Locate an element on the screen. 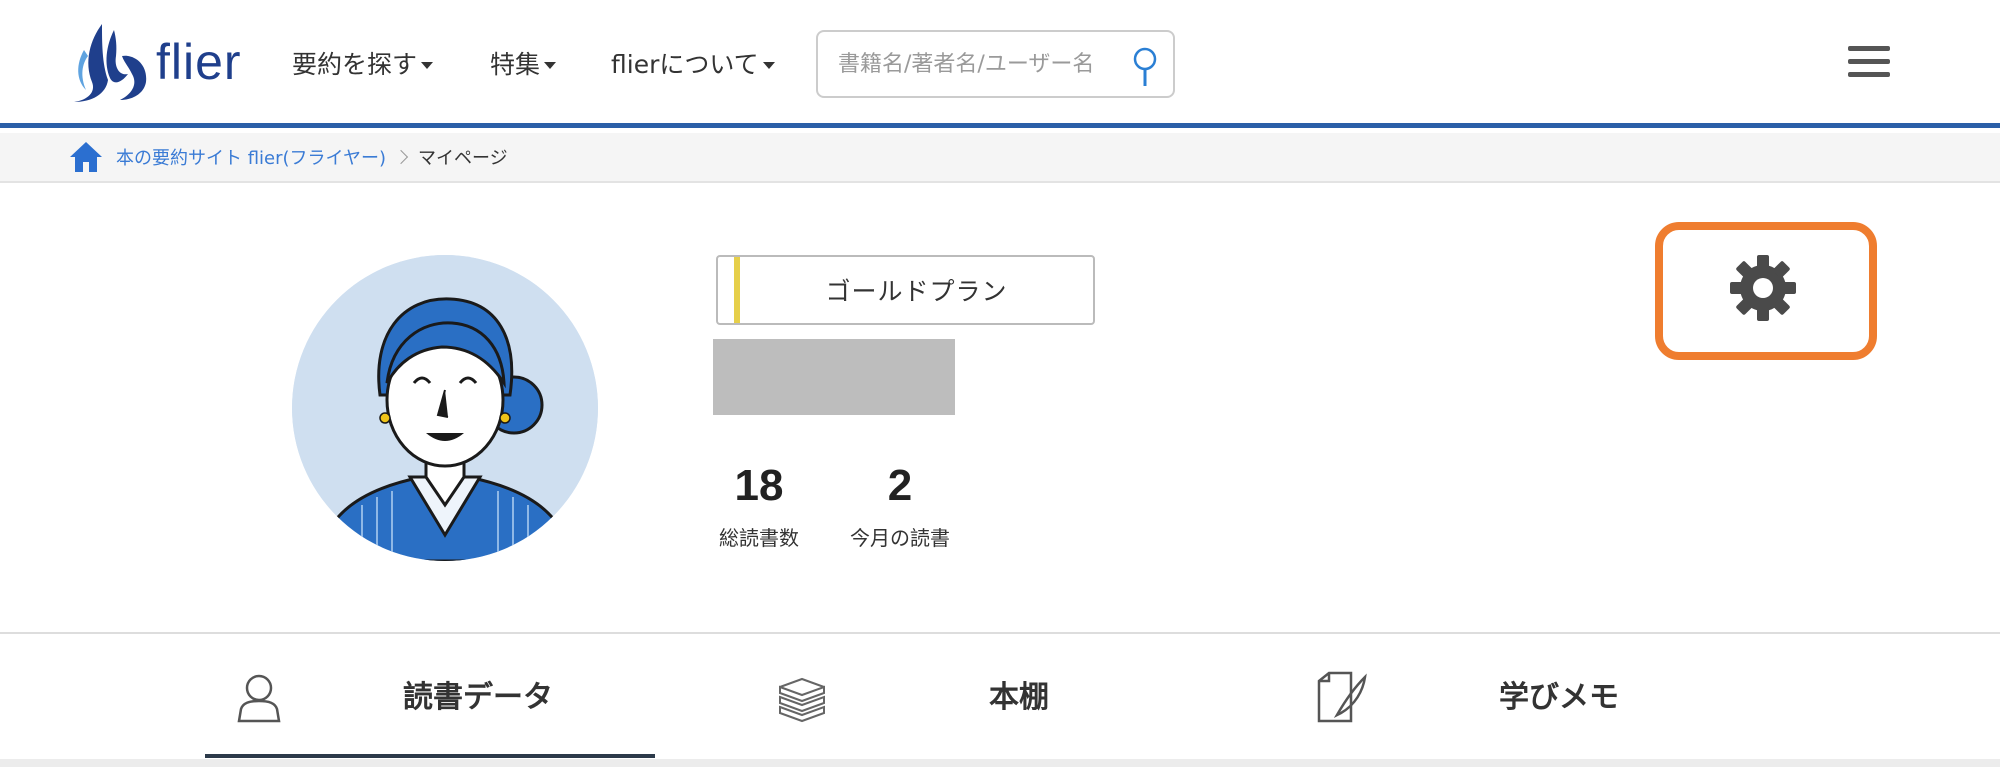  nav-label: 特集 is located at coordinates (515, 64).